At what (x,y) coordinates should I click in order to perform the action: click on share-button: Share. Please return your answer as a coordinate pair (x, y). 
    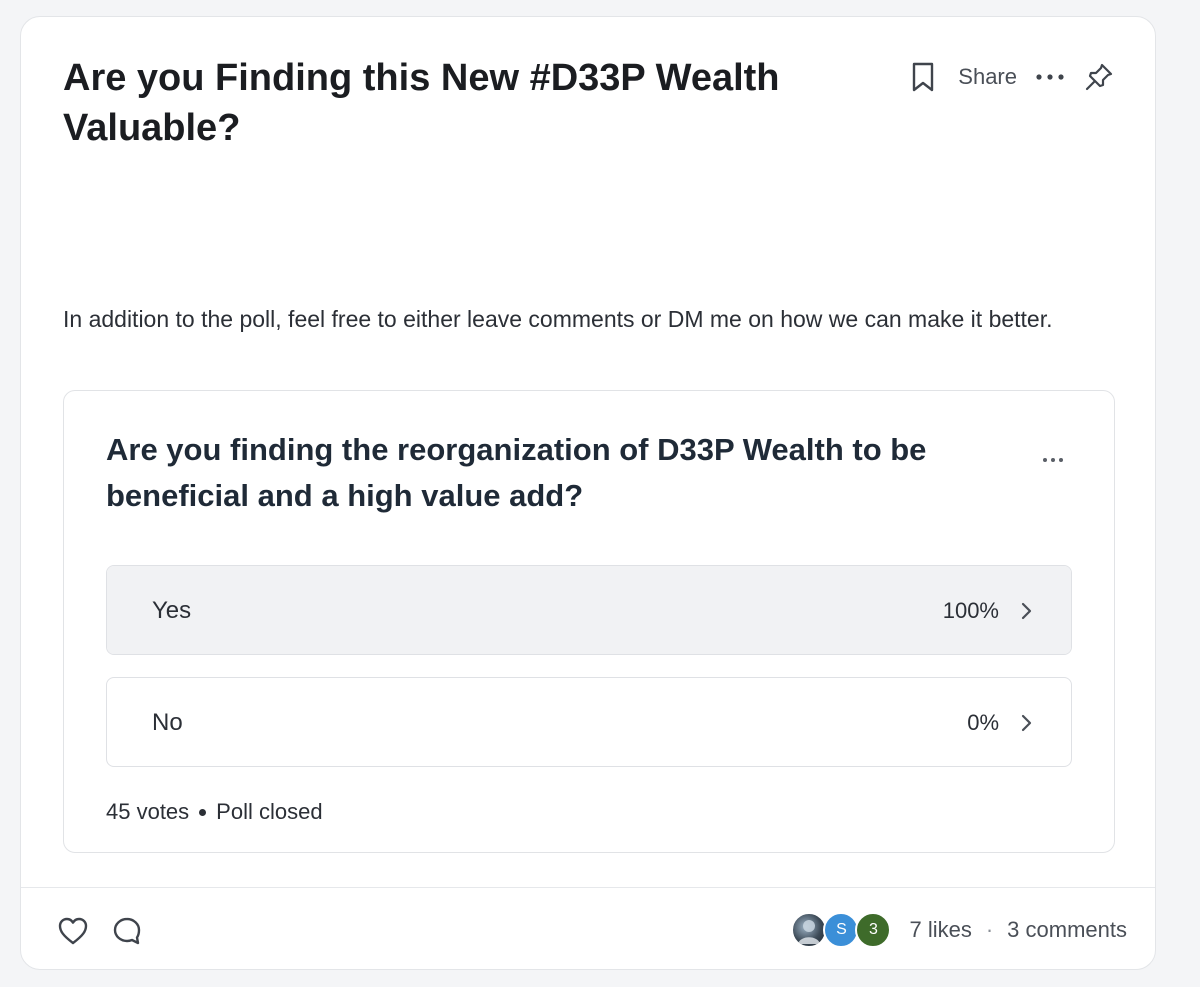
    Looking at the image, I should click on (985, 77).